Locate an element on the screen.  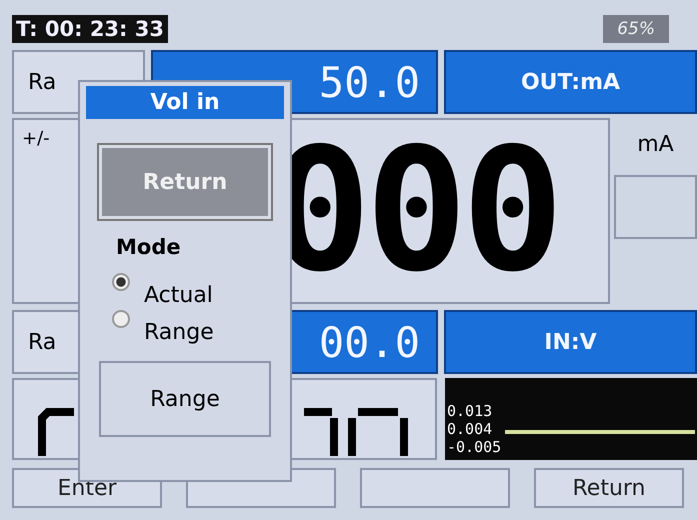
unit-label: mA is located at coordinates (655, 144).